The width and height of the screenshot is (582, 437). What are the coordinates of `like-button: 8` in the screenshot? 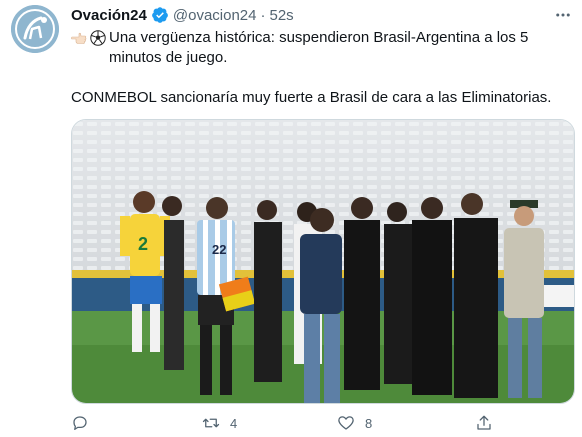 It's located at (354, 423).